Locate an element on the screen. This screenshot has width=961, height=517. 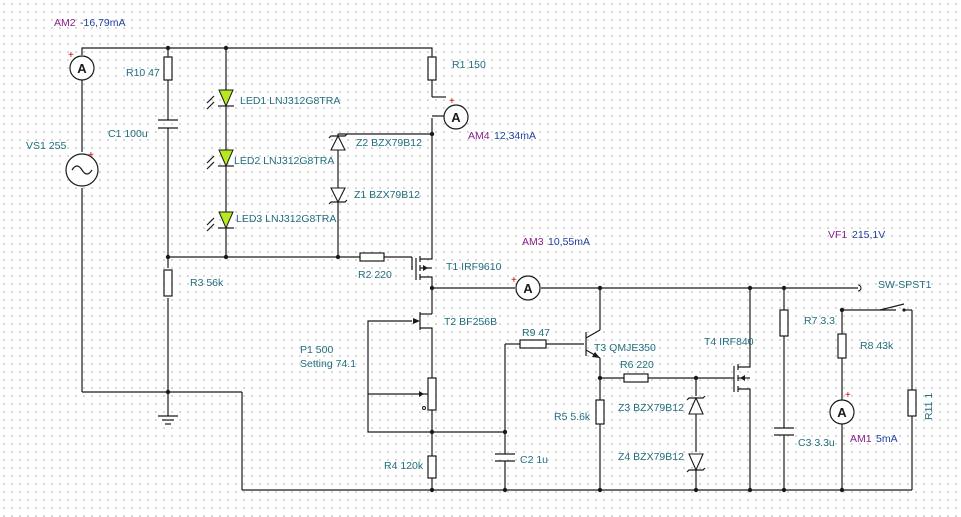
r8-label: R8 43k is located at coordinates (877, 346).